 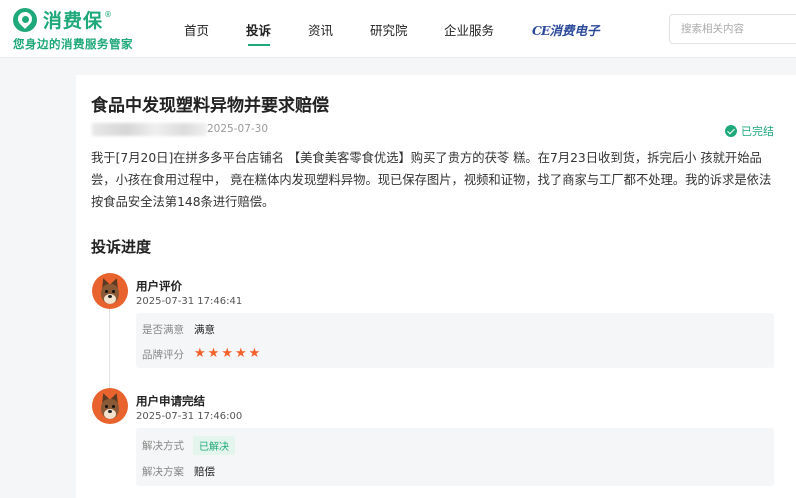 What do you see at coordinates (320, 29) in the screenshot?
I see `nav-item-news: 资讯` at bounding box center [320, 29].